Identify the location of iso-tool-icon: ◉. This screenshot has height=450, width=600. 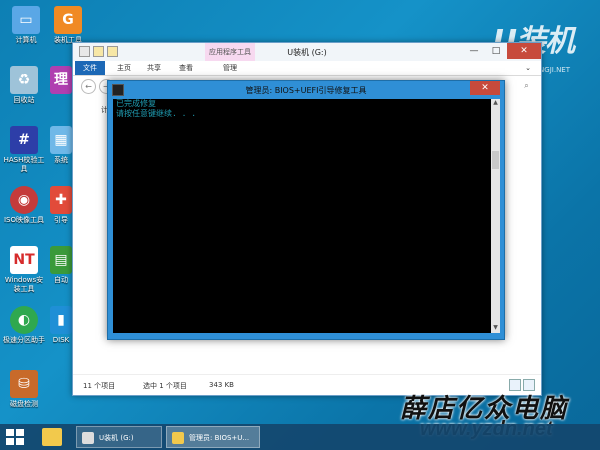
(24, 200).